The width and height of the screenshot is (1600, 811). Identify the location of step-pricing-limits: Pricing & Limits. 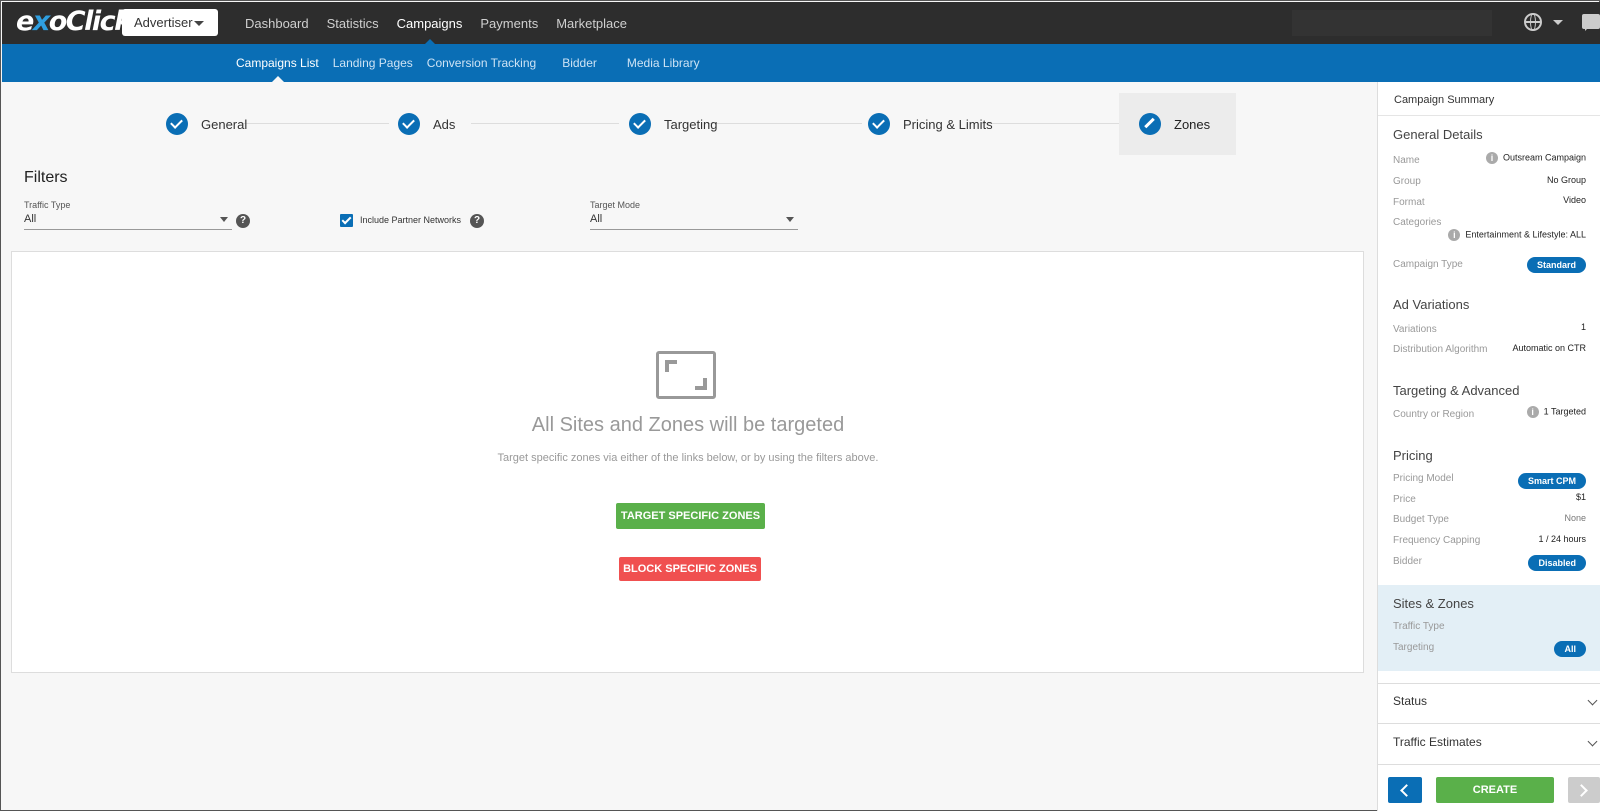
(930, 124).